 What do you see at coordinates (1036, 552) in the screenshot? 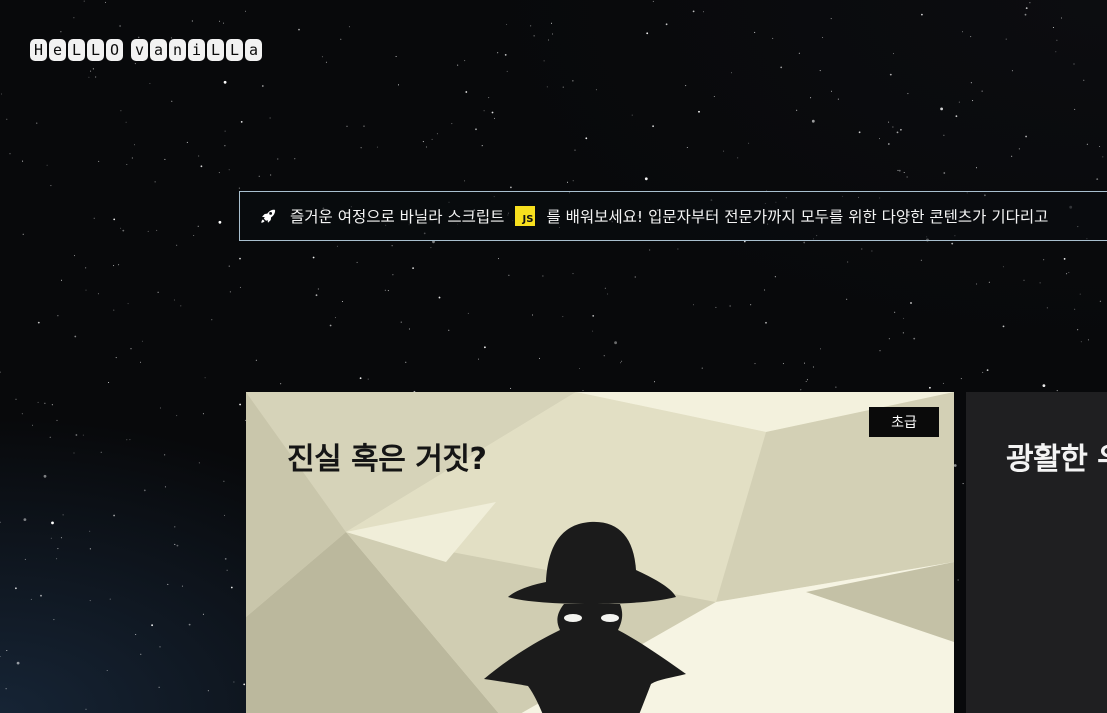
I see `course-card-vast-universe: 광활한 우주` at bounding box center [1036, 552].